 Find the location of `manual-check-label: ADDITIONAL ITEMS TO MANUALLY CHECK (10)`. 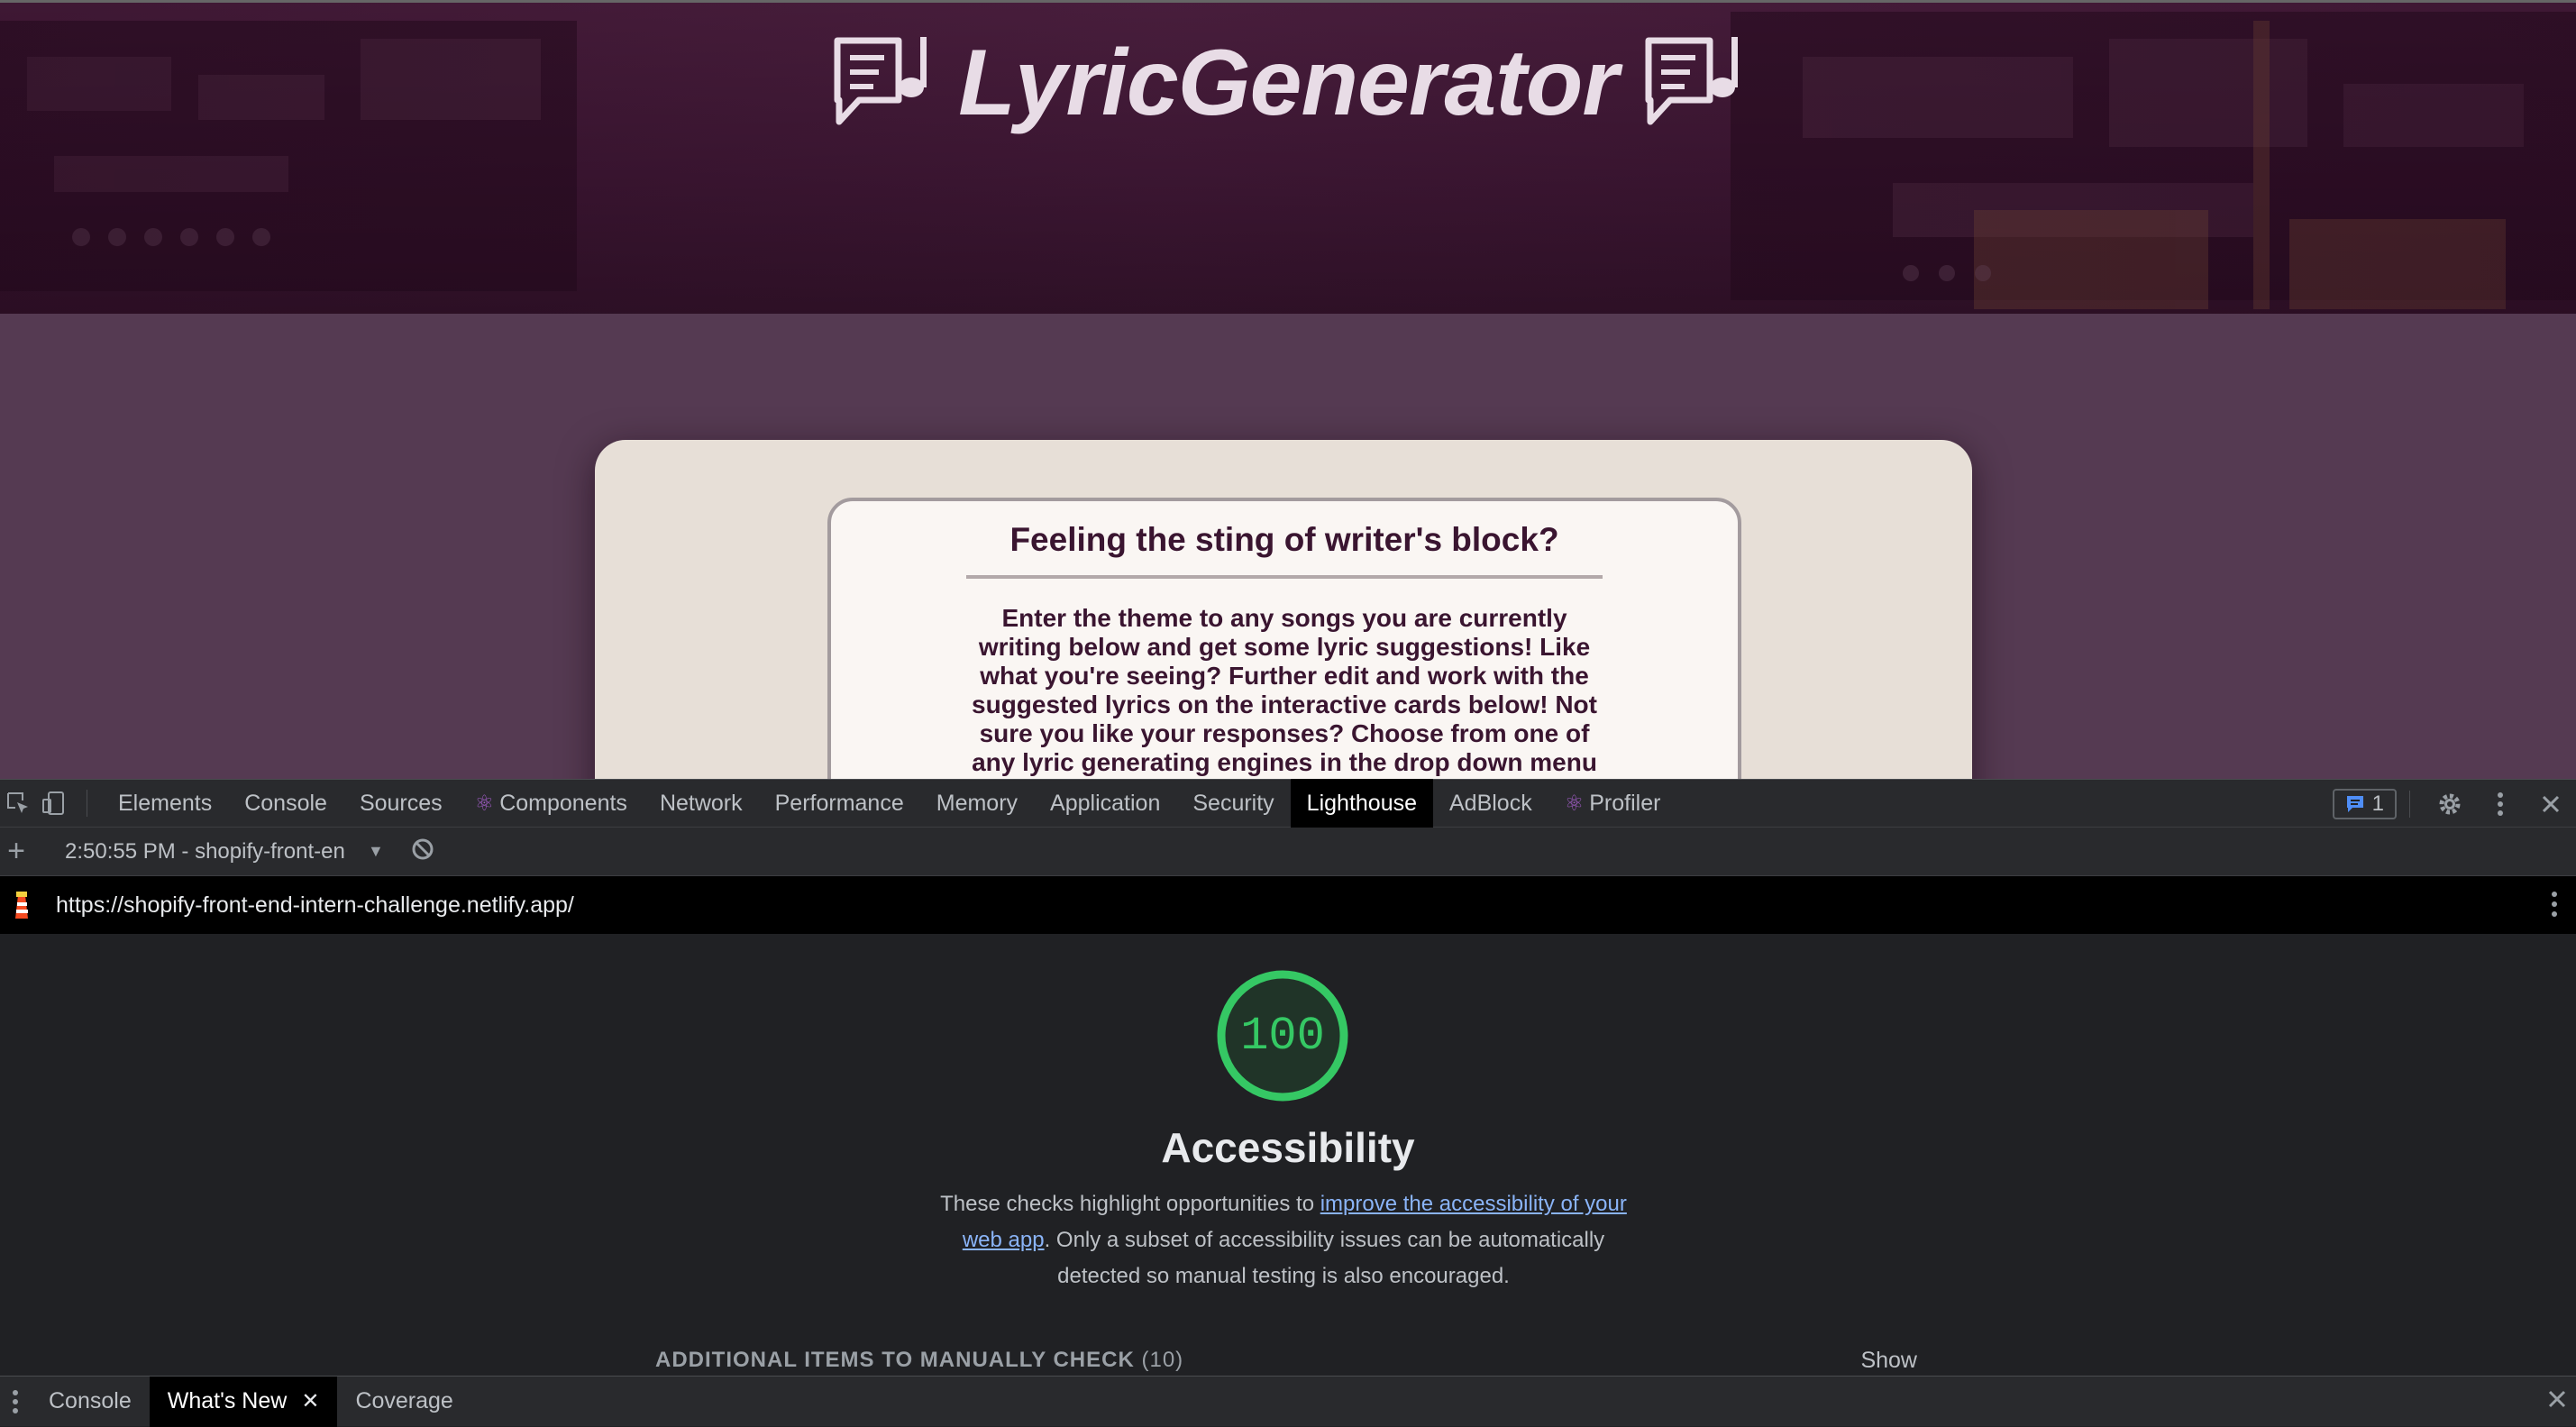

manual-check-label: ADDITIONAL ITEMS TO MANUALLY CHECK (10) is located at coordinates (919, 1360).